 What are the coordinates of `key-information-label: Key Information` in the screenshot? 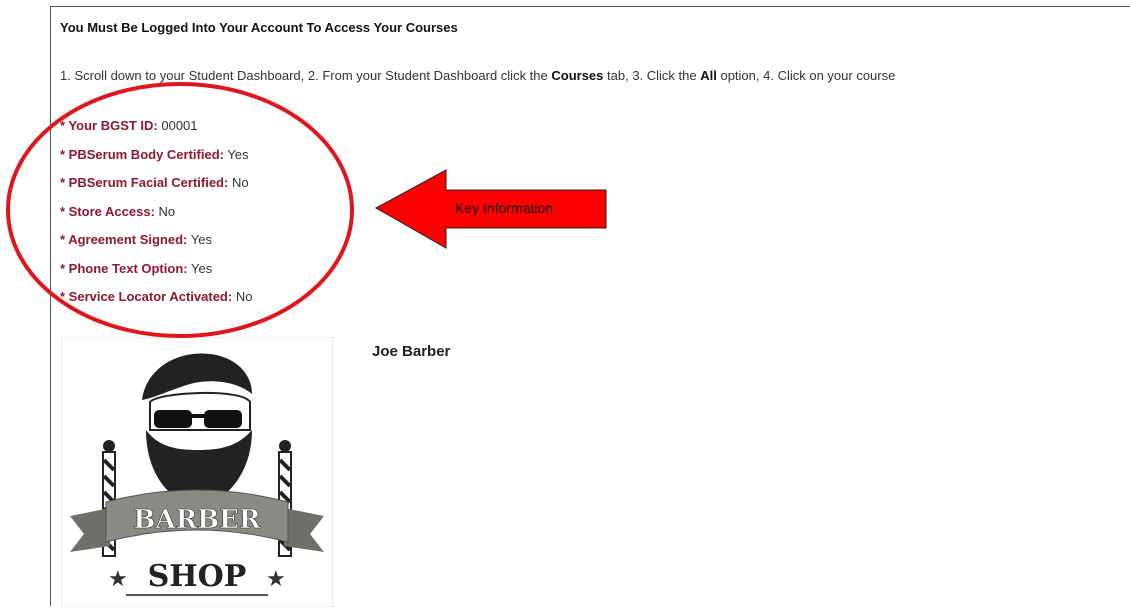 It's located at (504, 208).